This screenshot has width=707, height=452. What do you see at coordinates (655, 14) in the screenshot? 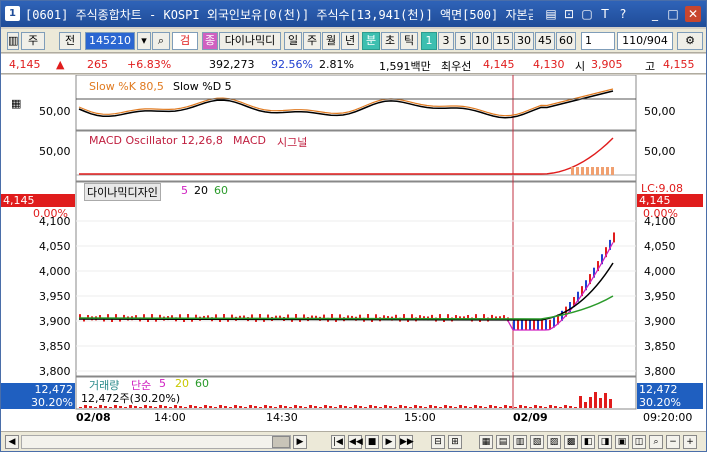
I see `minimize-button: _` at bounding box center [655, 14].